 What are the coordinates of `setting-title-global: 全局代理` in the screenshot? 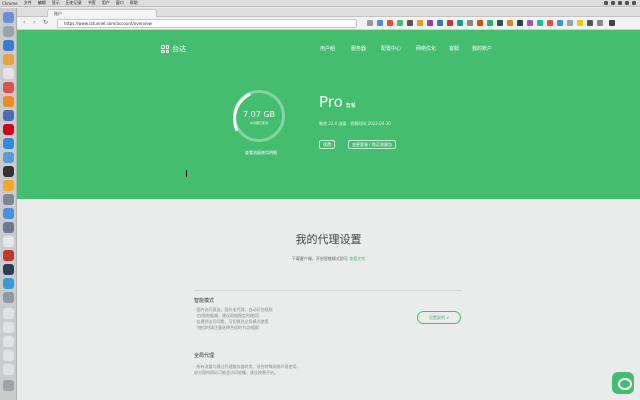 It's located at (204, 356).